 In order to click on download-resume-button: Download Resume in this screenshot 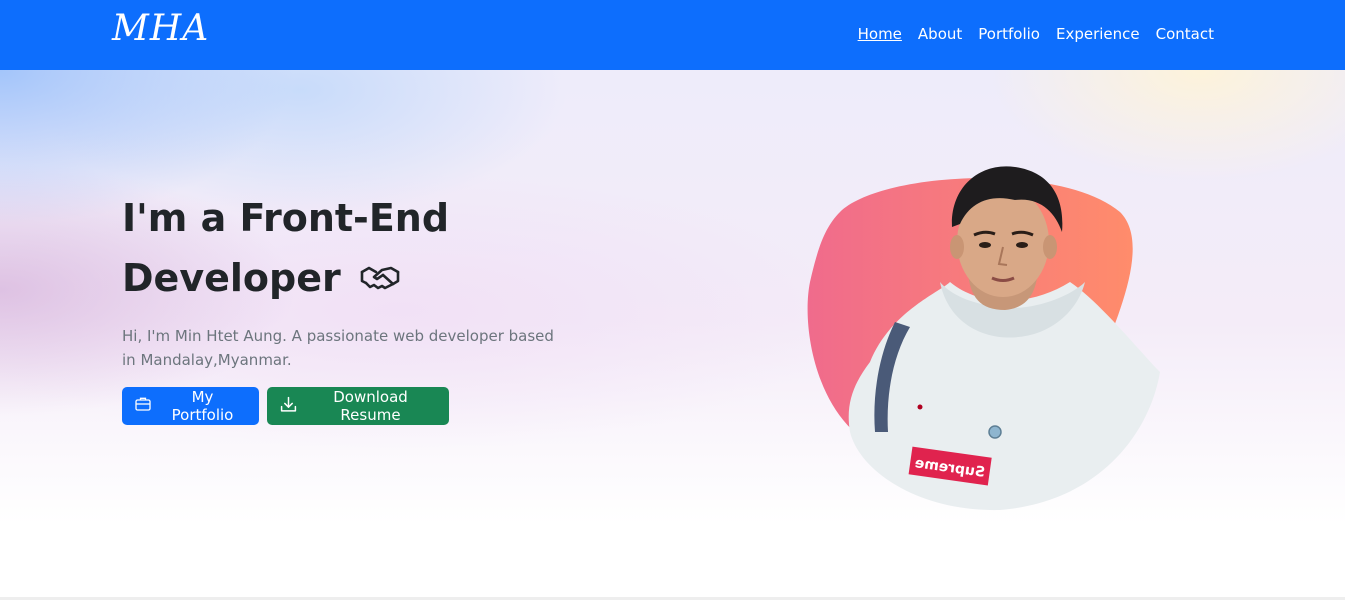, I will do `click(358, 406)`.